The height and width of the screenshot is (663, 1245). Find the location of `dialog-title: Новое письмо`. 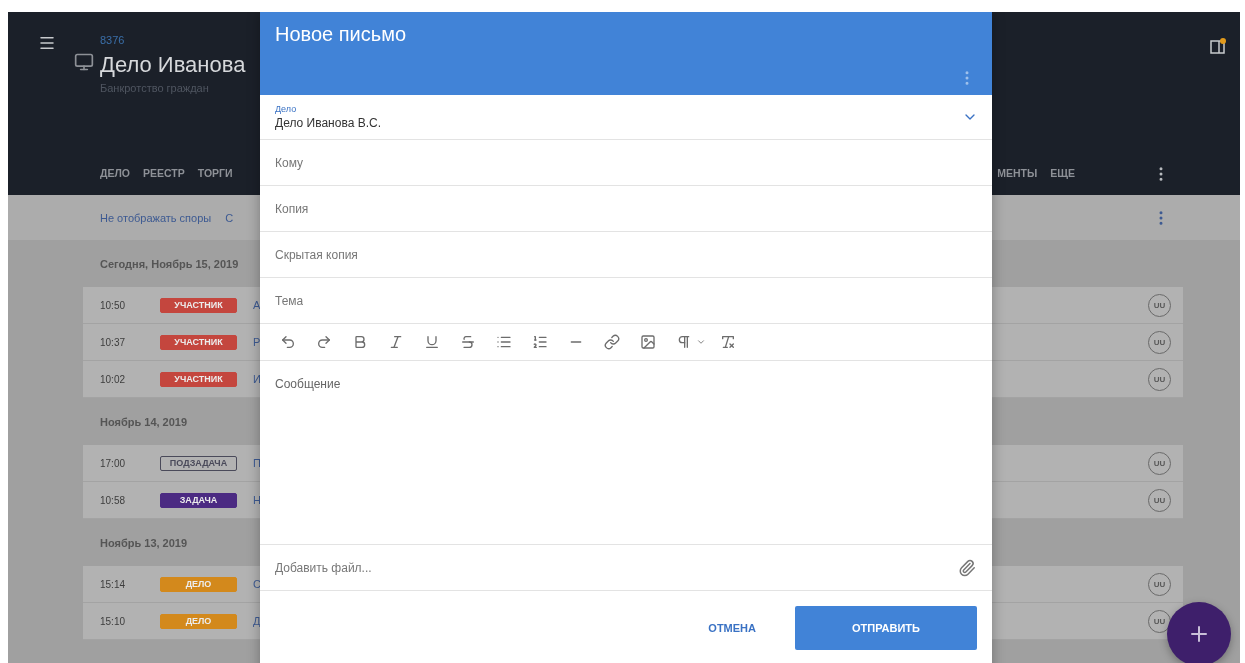

dialog-title: Новое письмо is located at coordinates (341, 35).